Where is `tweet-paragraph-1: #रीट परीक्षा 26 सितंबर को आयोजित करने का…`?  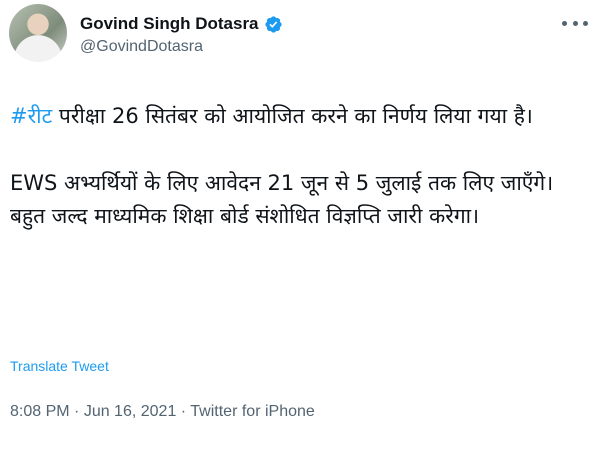 tweet-paragraph-1: #रीट परीक्षा 26 सितंबर को आयोजित करने का… is located at coordinates (297, 116).